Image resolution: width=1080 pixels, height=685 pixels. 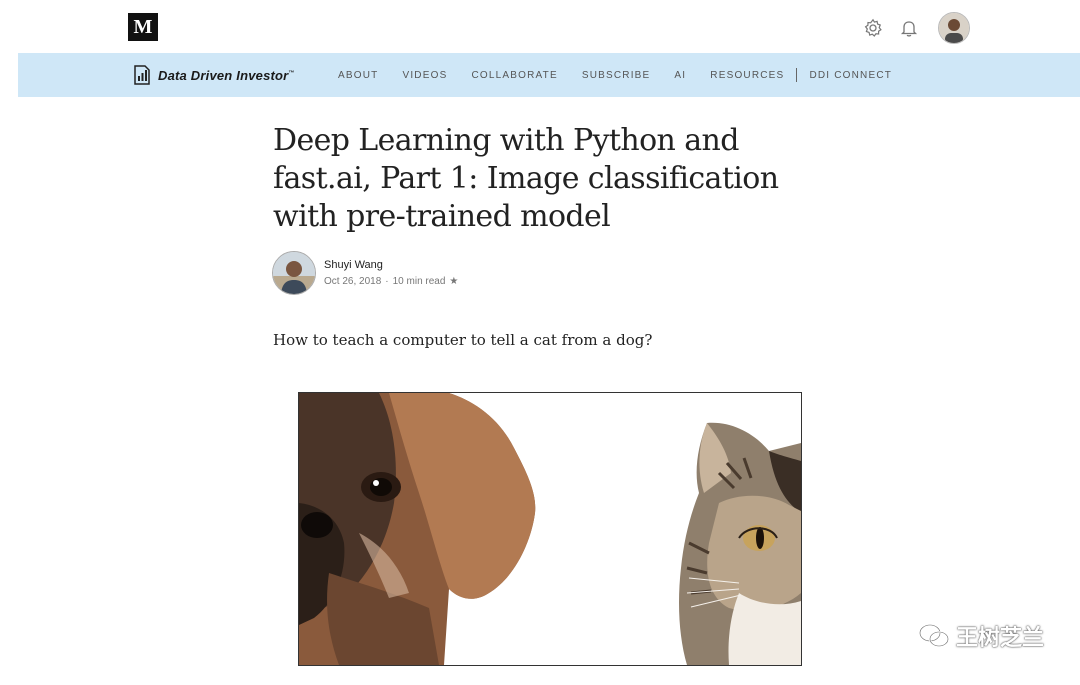 What do you see at coordinates (514, 75) in the screenshot?
I see `nav-collaborate: COLLABORATE` at bounding box center [514, 75].